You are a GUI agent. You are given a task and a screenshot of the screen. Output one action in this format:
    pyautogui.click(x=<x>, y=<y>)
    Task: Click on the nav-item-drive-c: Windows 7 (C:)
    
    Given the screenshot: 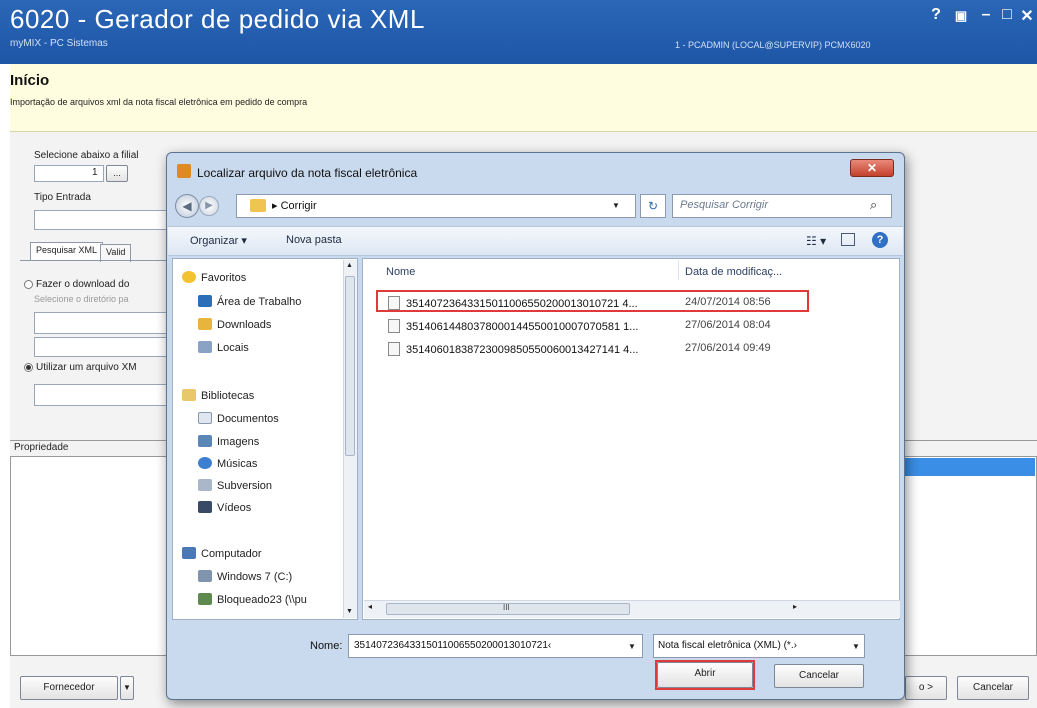 What is the action you would take?
    pyautogui.click(x=245, y=576)
    